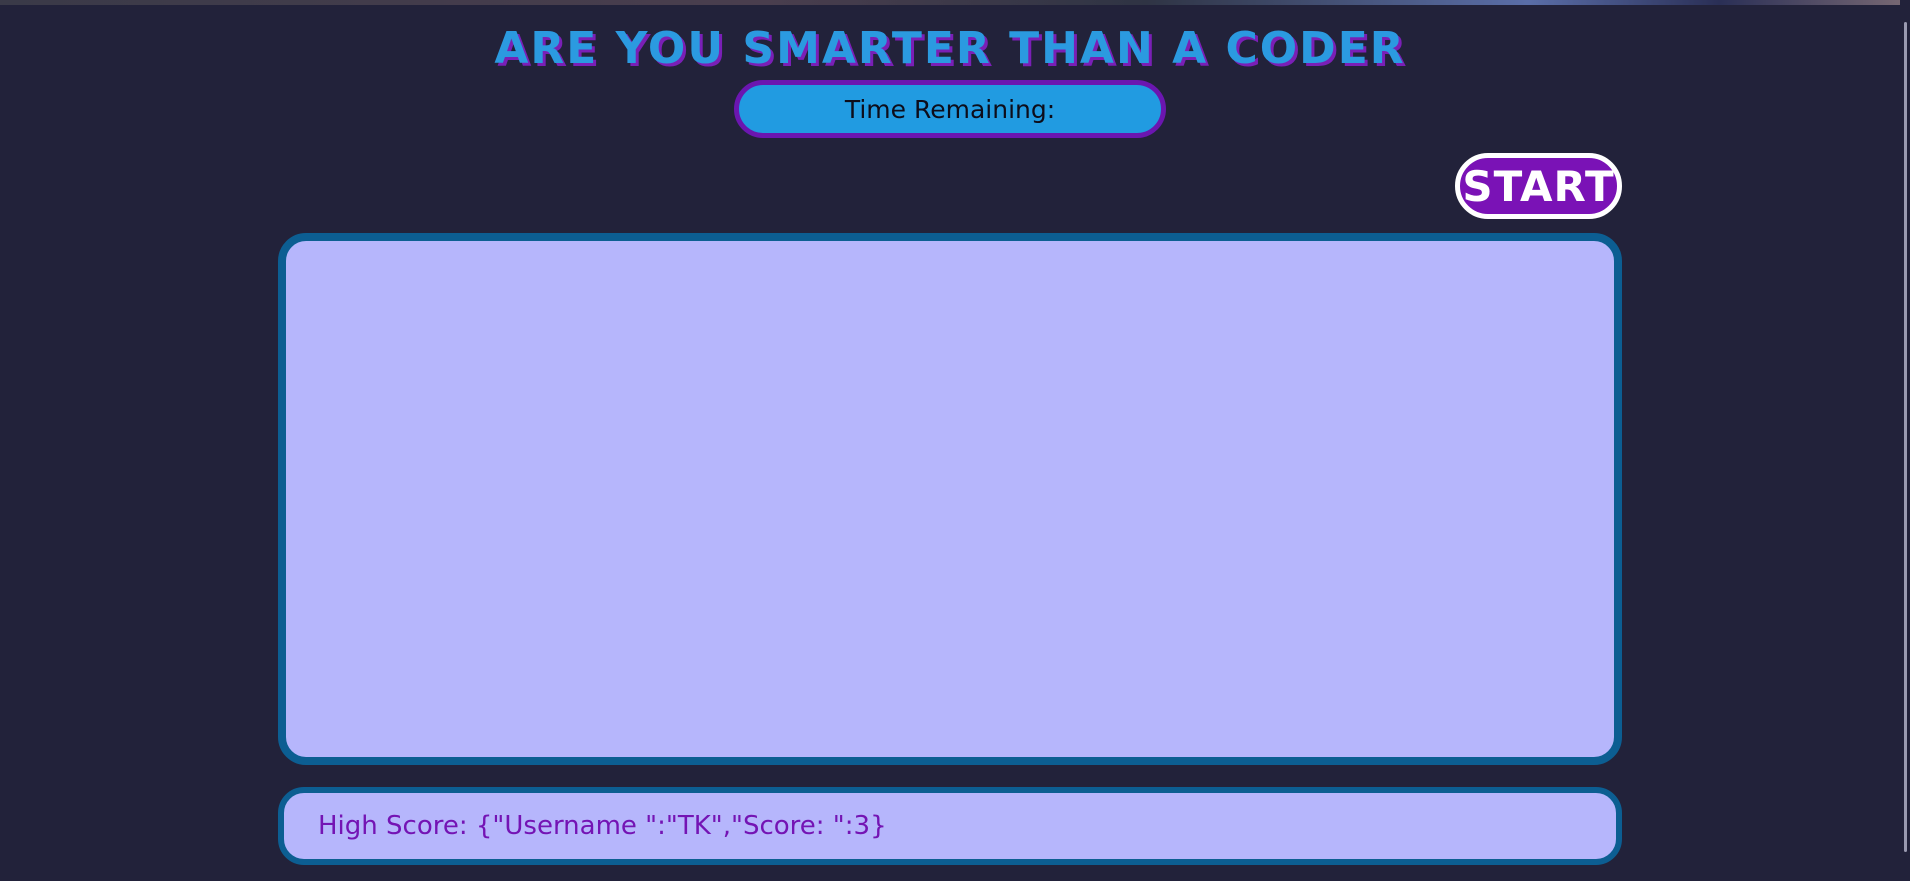 This screenshot has width=1910, height=881. Describe the element at coordinates (955, 2) in the screenshot. I see `browser-top-strip` at that location.